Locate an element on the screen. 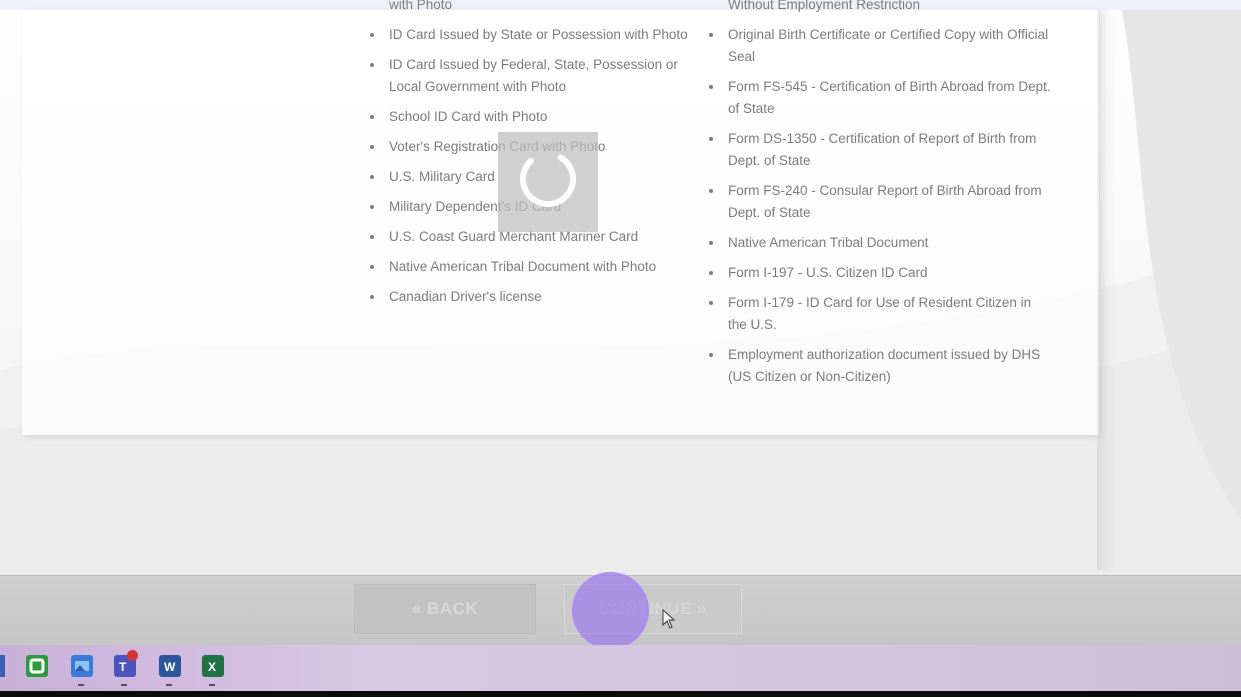 Image resolution: width=1241 pixels, height=697 pixels. document-list-item: with Photo is located at coordinates (421, 6).